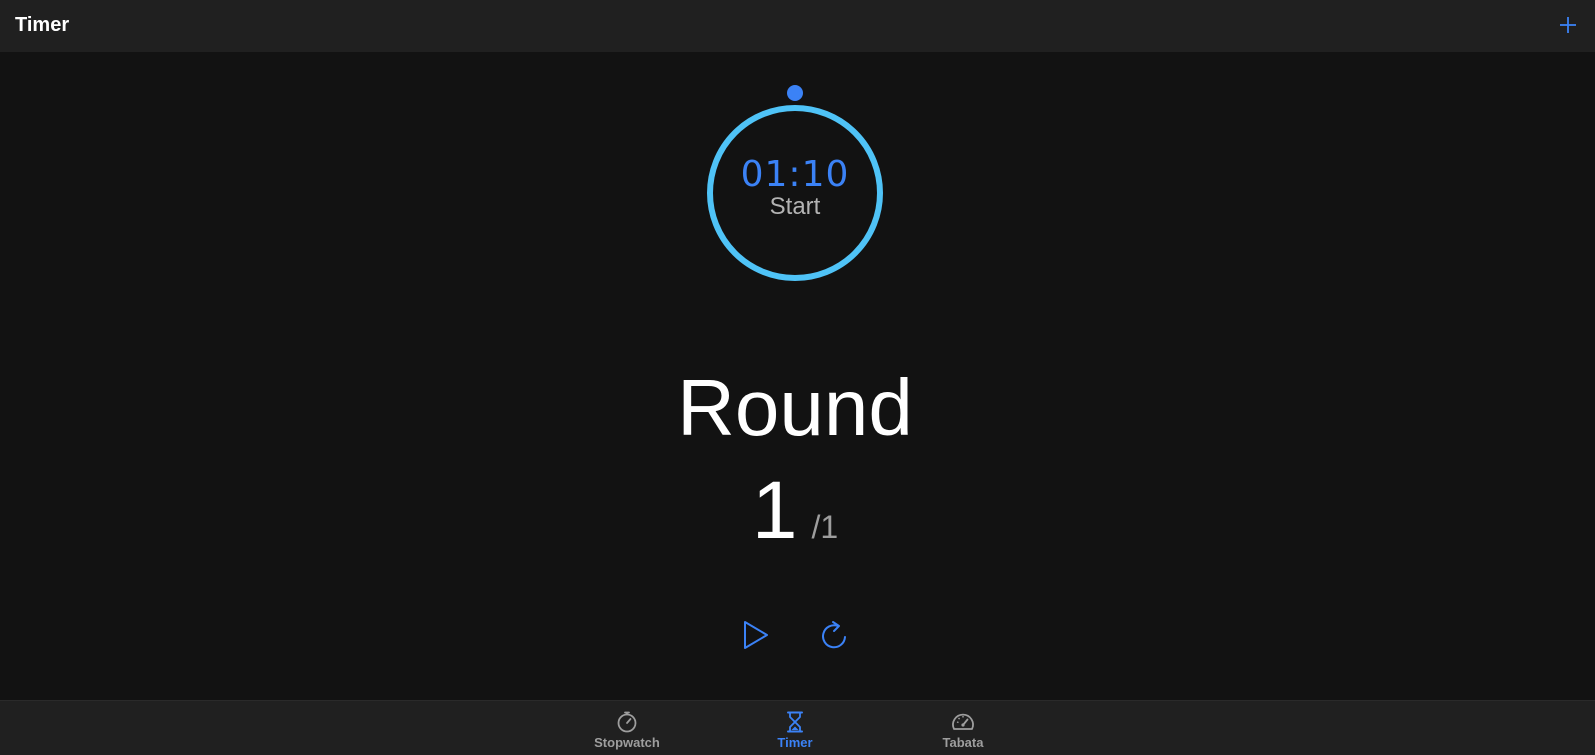 The width and height of the screenshot is (1595, 755). I want to click on nav-label-timer: Timer, so click(795, 742).